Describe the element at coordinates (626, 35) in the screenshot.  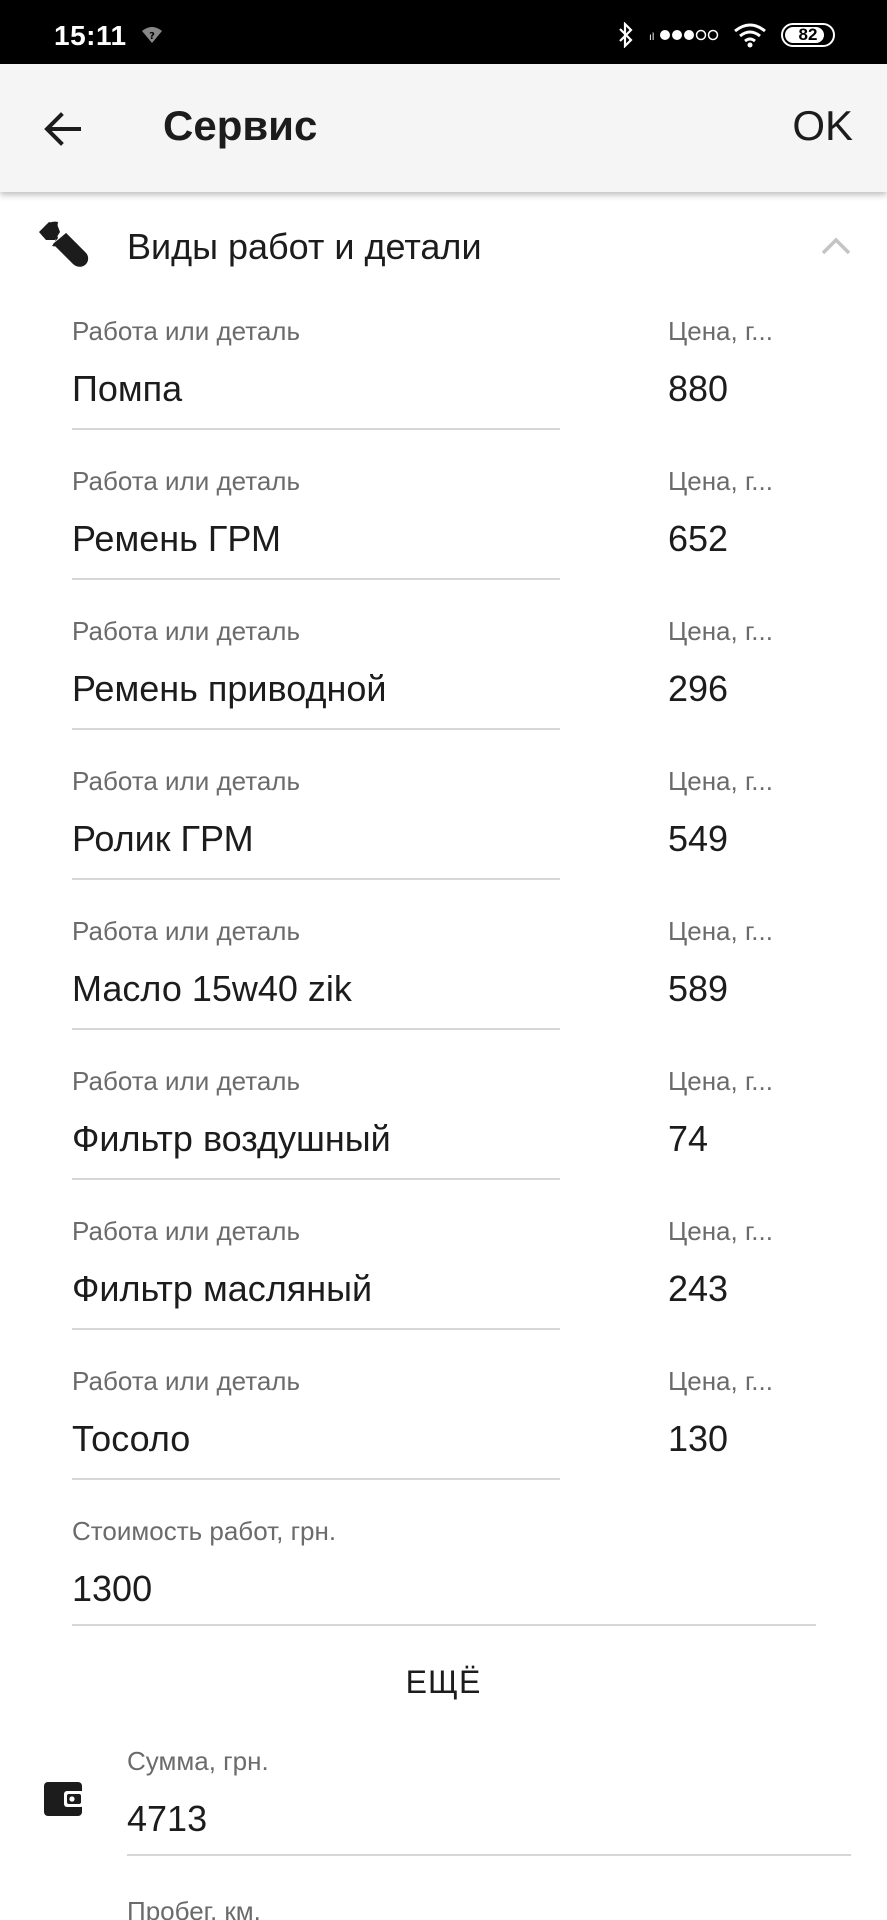
I see `bluetooth-icon` at that location.